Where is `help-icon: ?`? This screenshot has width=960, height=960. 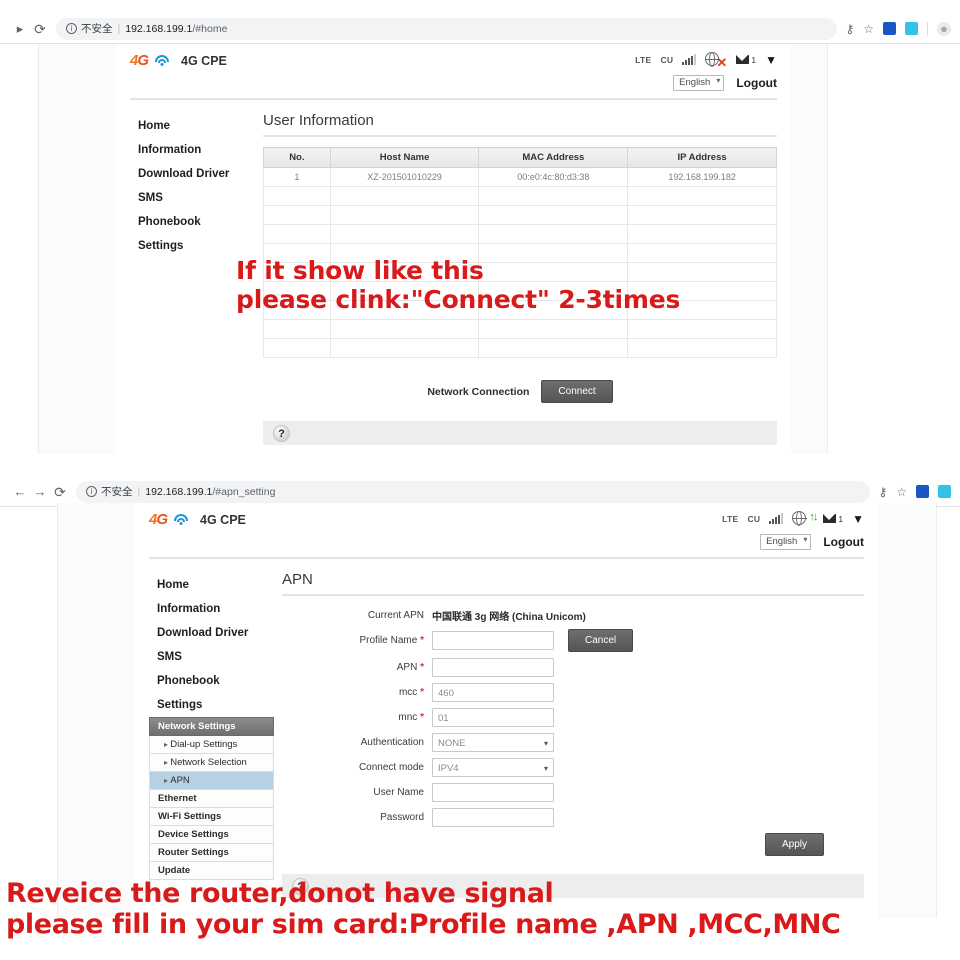 help-icon: ? is located at coordinates (281, 433).